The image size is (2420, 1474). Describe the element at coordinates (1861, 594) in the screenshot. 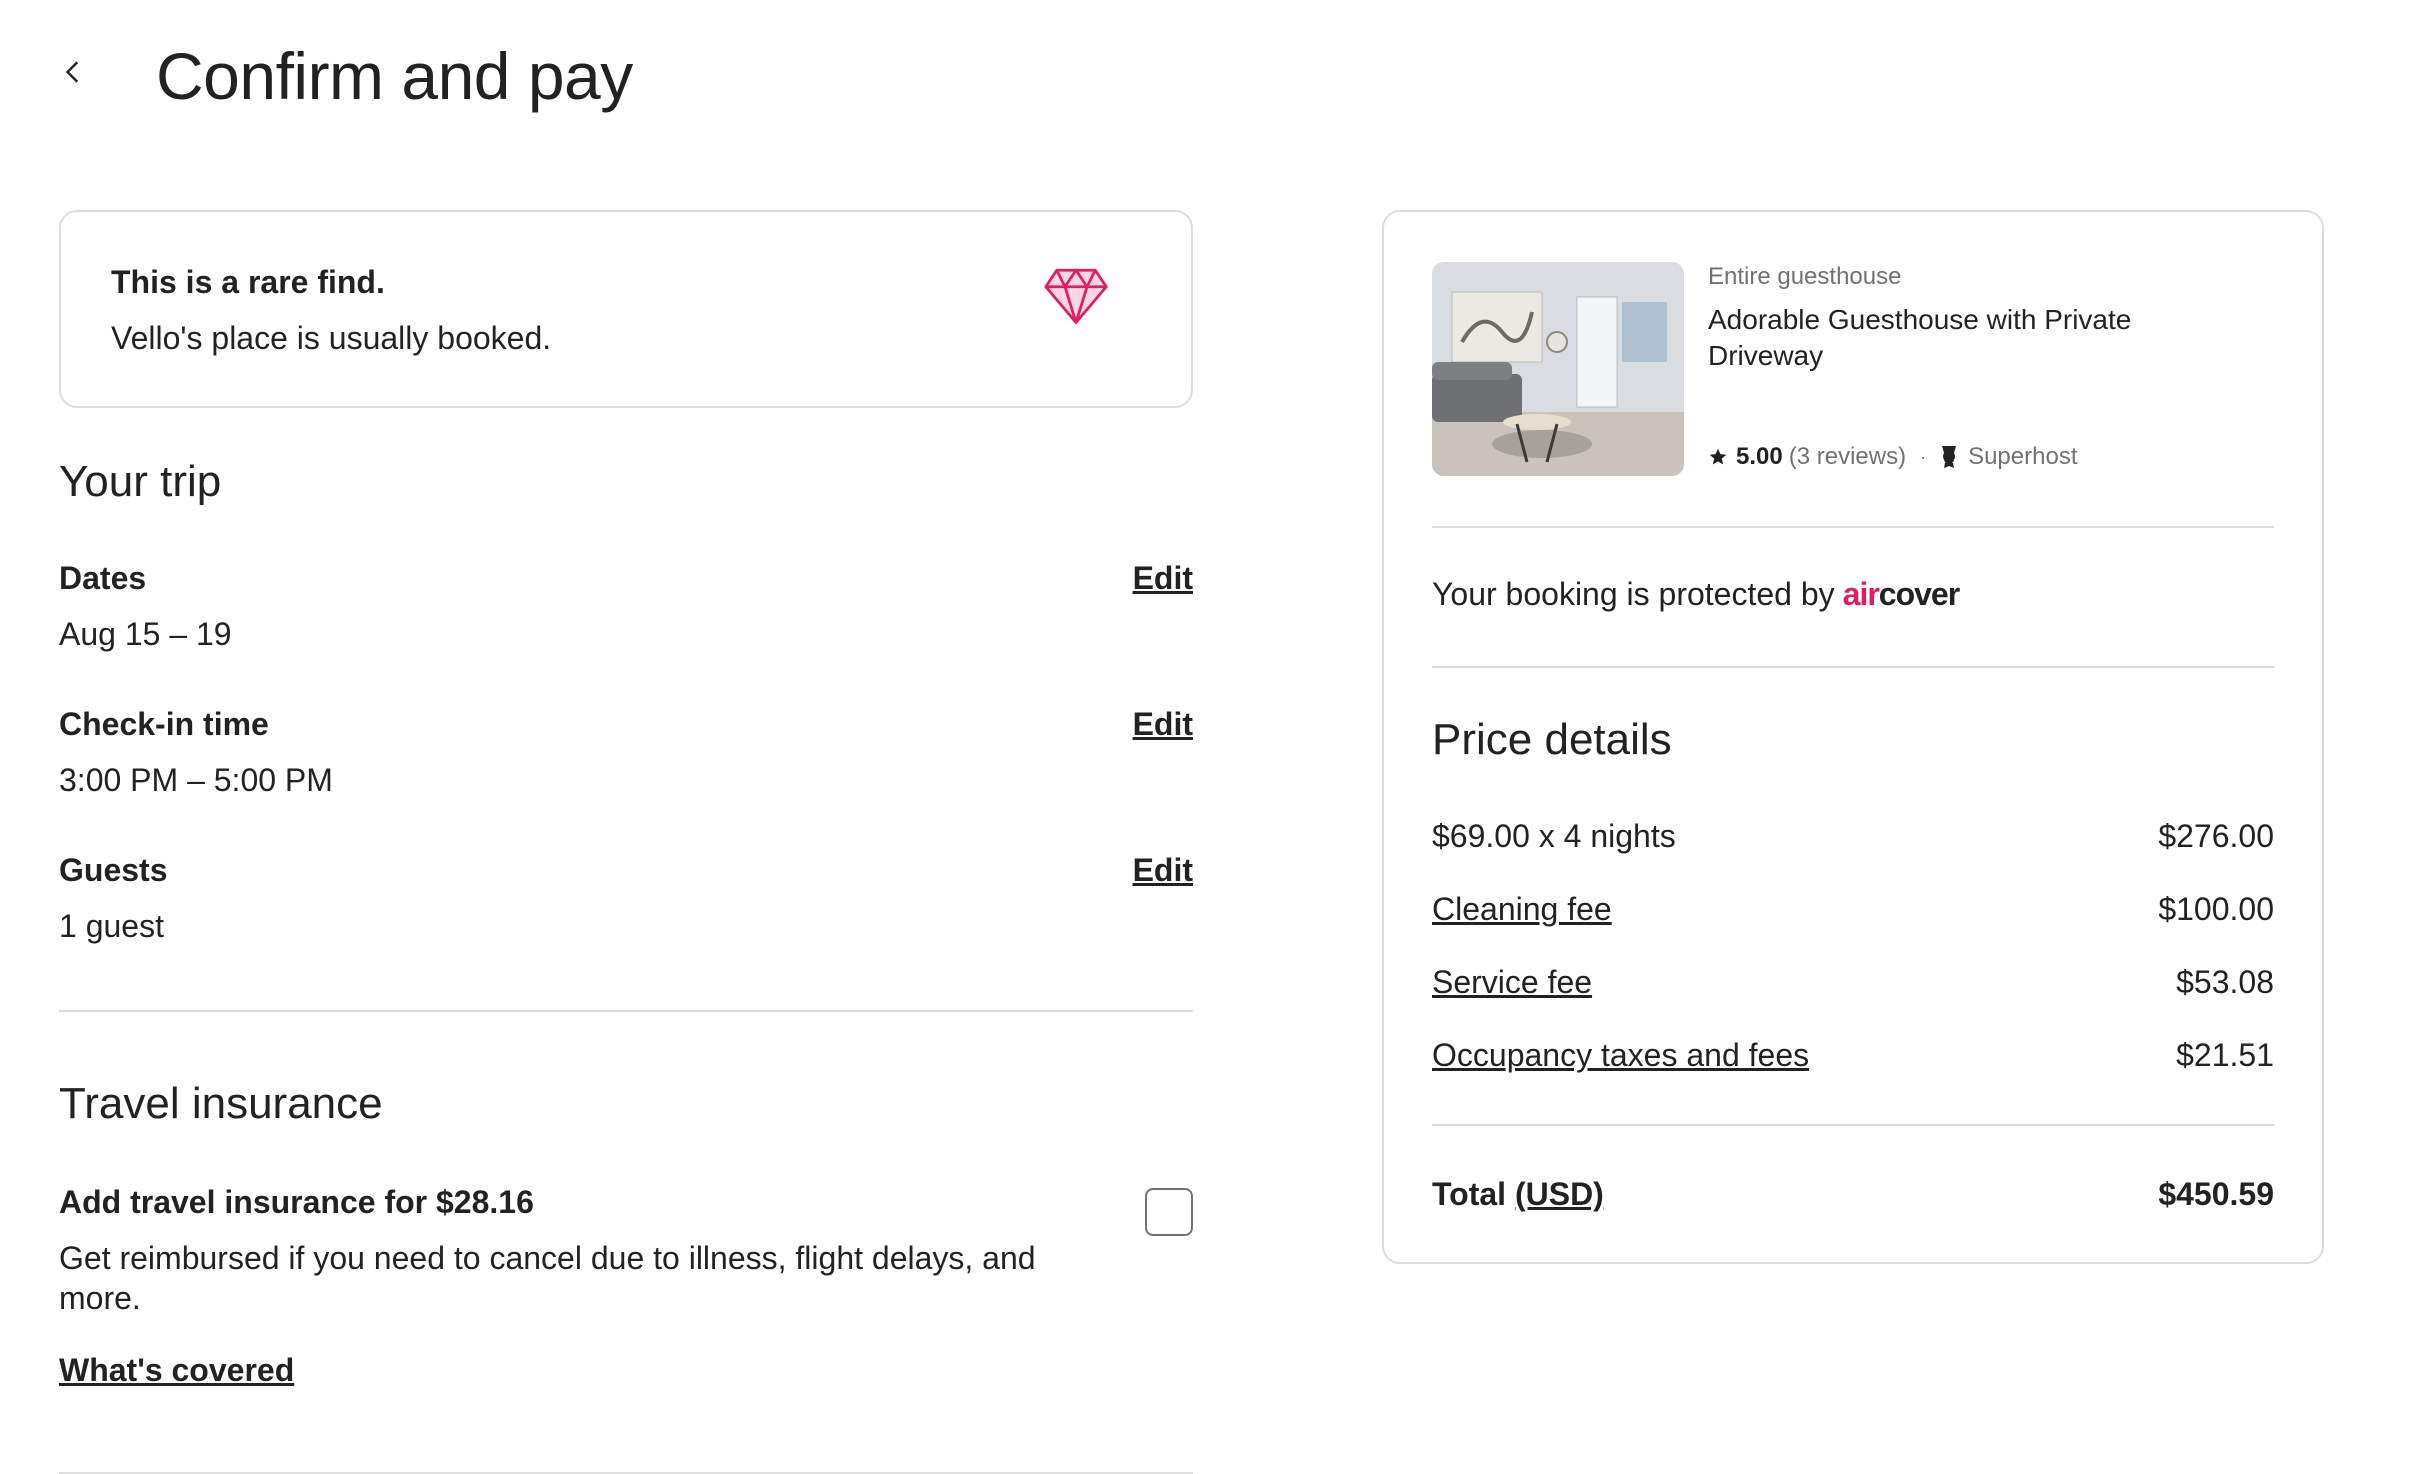

I see `aircover-logo-air: air` at that location.